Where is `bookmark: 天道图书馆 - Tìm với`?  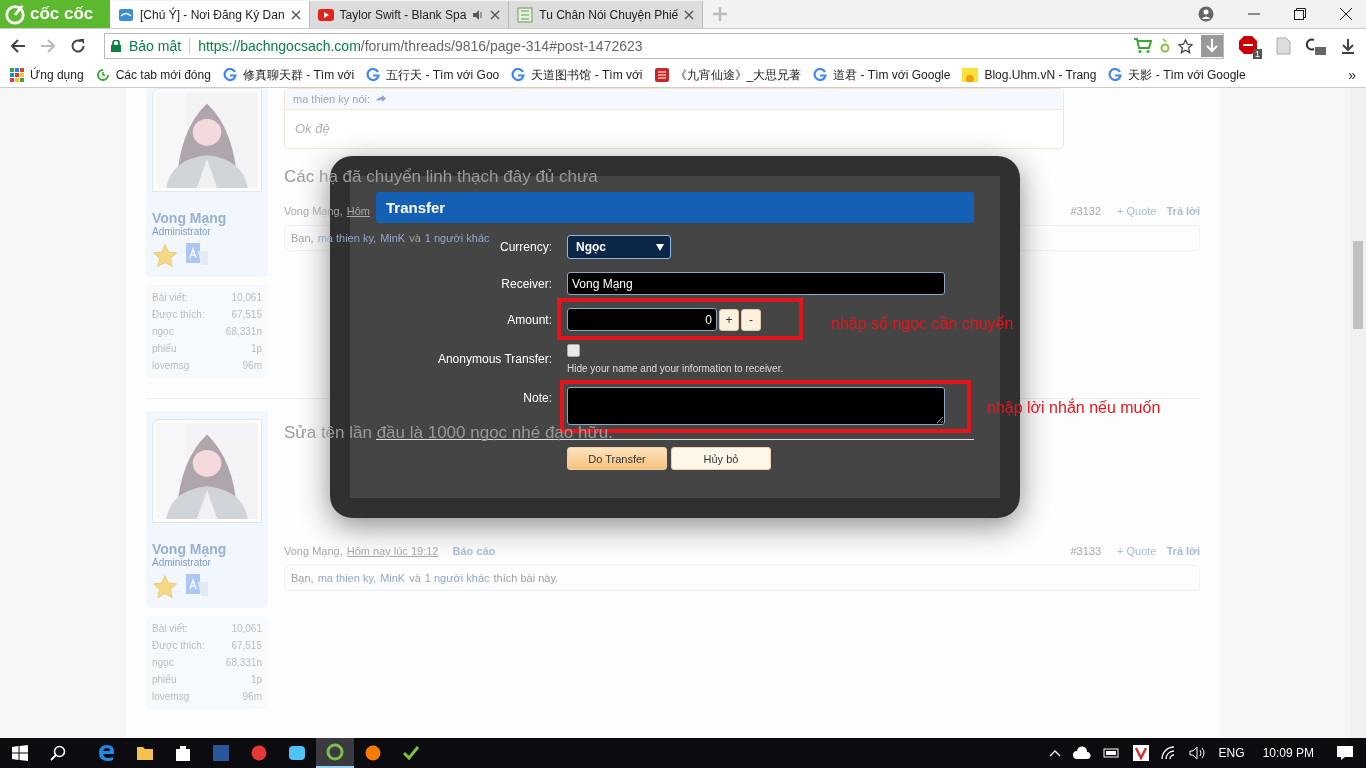
bookmark: 天道图书馆 - Tìm với is located at coordinates (577, 75).